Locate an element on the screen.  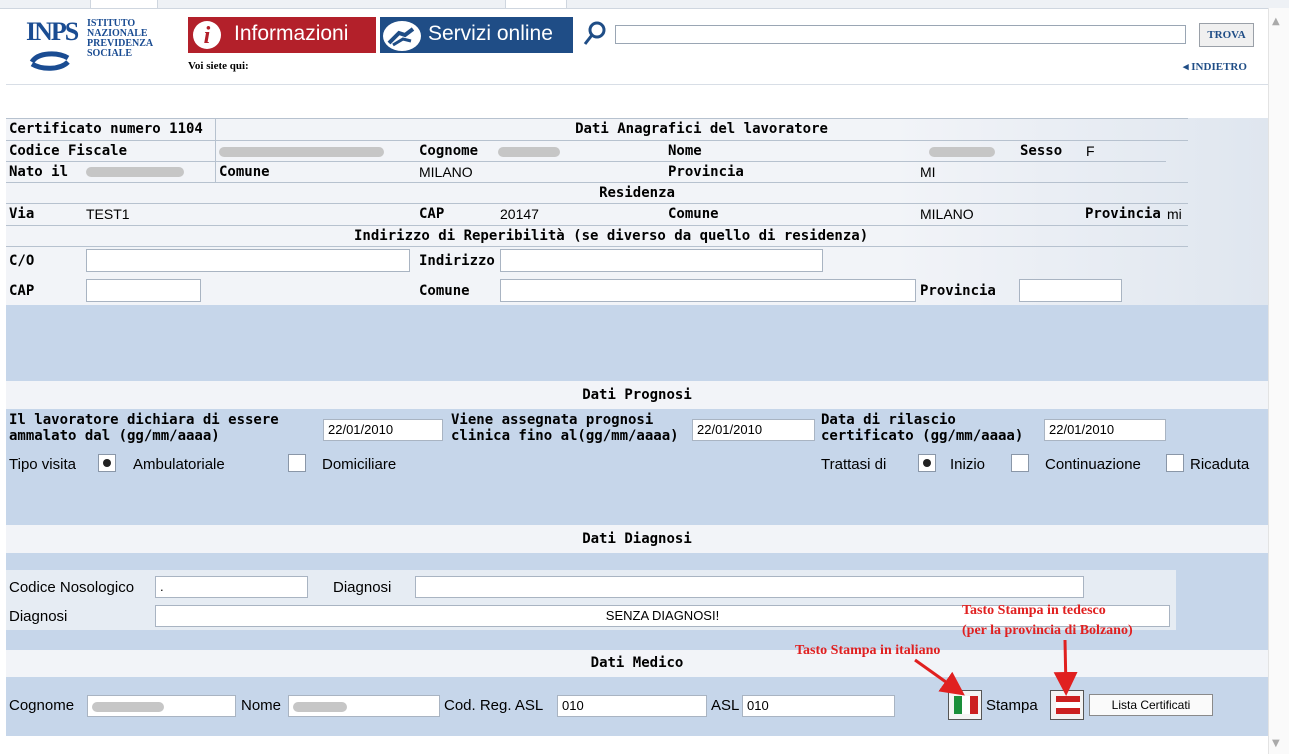
dichiara-date-input: 22/01/2010 is located at coordinates (383, 430).